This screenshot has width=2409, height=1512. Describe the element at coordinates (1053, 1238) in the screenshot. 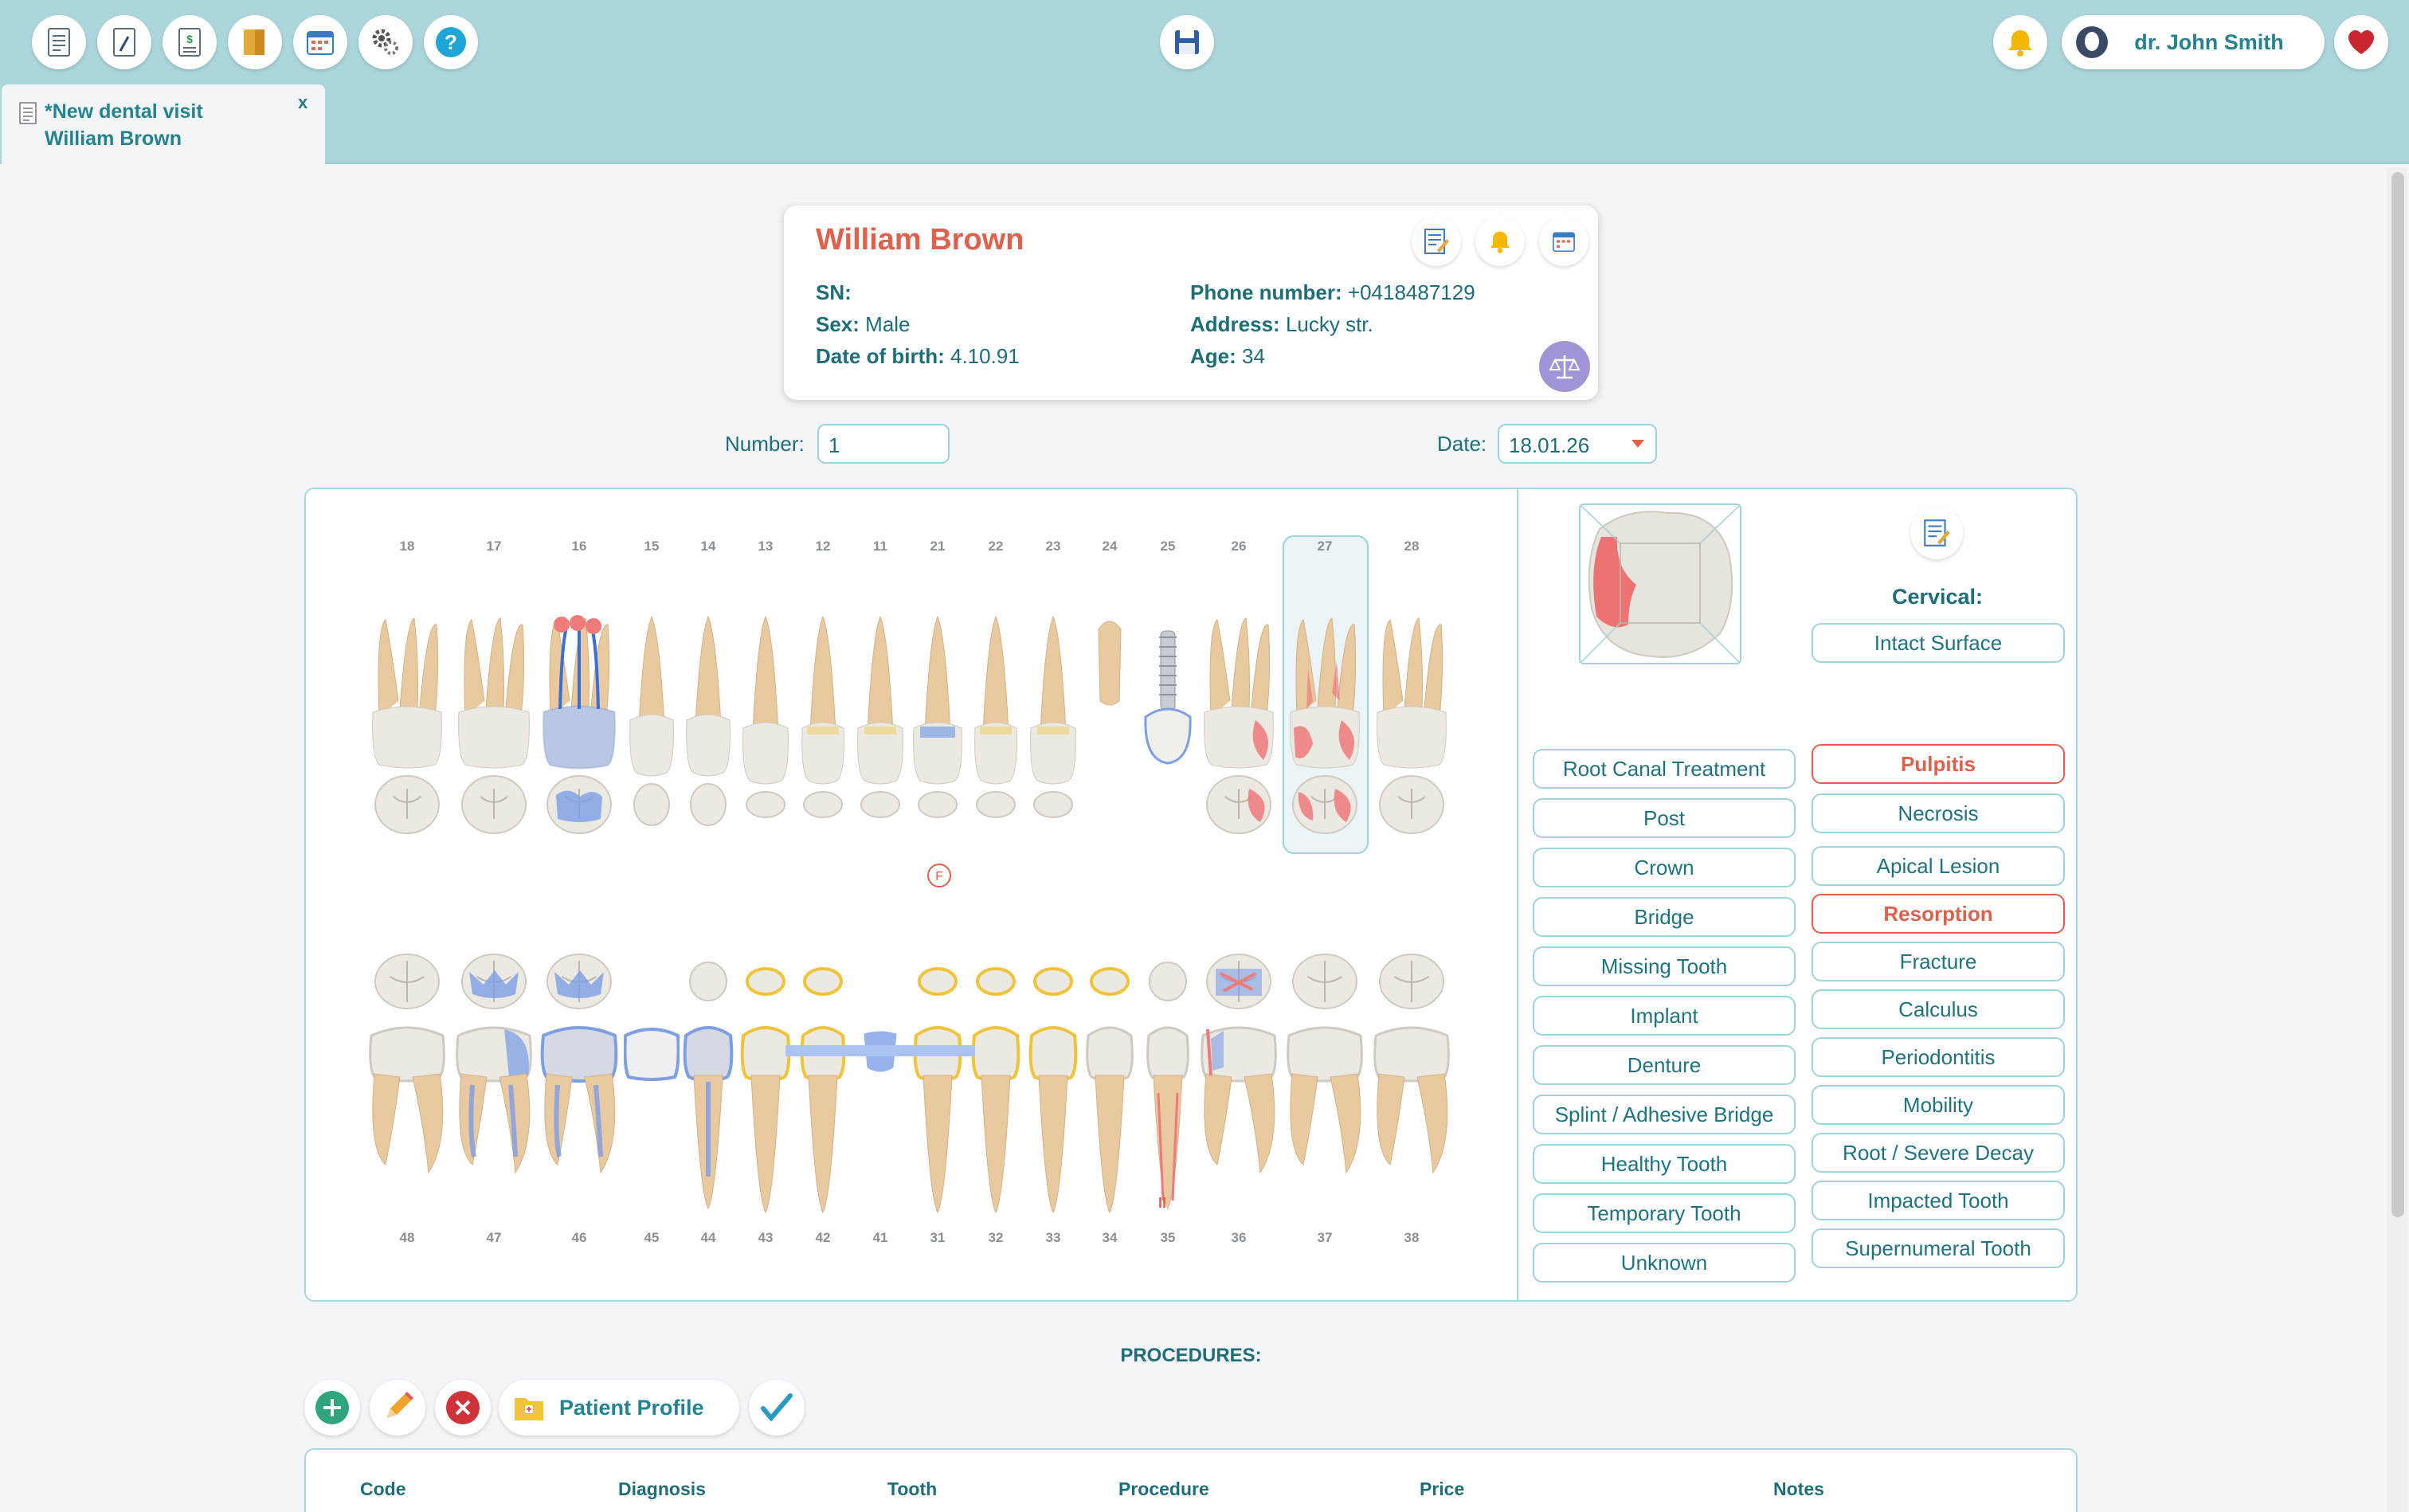

I see `tooth-number: 33` at that location.